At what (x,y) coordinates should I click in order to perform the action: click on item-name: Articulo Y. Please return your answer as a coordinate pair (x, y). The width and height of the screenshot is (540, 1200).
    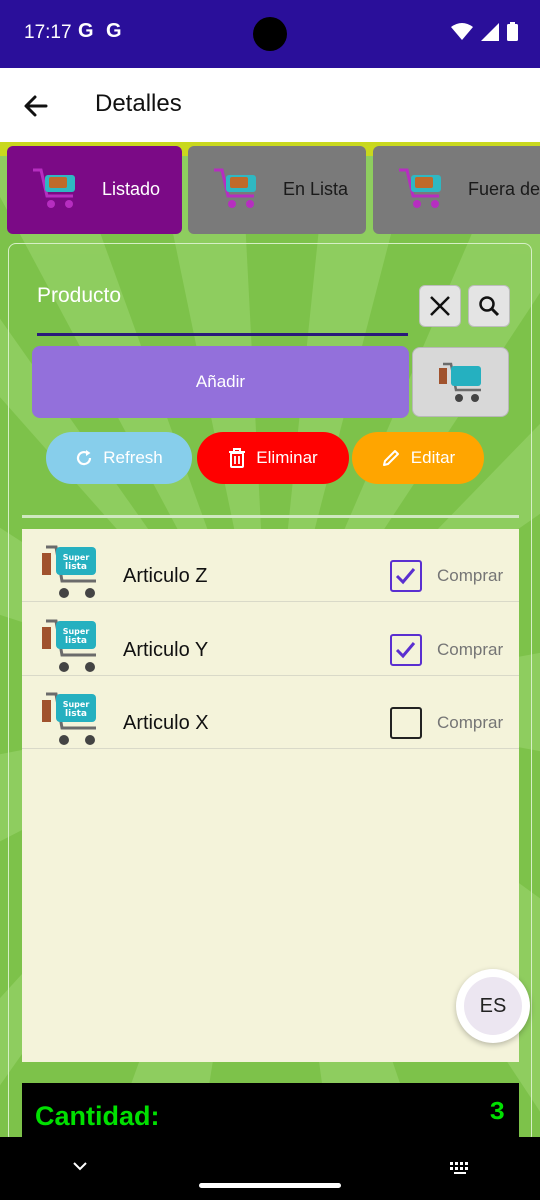
    Looking at the image, I should click on (166, 650).